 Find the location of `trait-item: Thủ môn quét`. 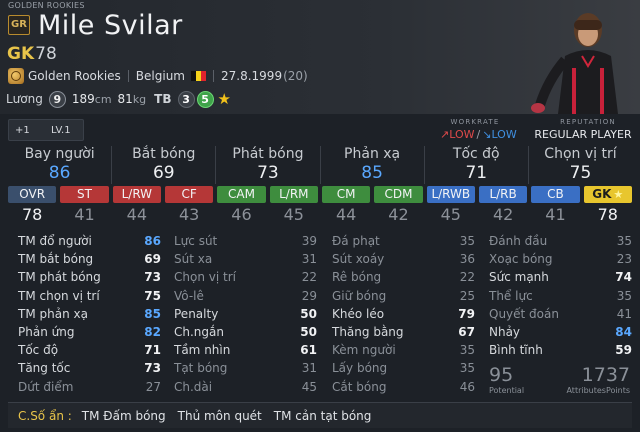

trait-item: Thủ môn quét is located at coordinates (220, 416).